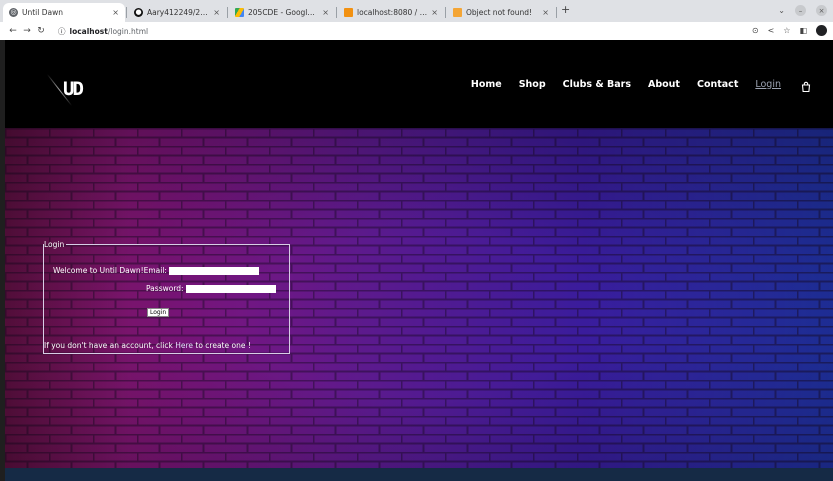 Image resolution: width=833 pixels, height=481 pixels. What do you see at coordinates (222, 345) in the screenshot?
I see `signup-suffix: to create one !` at bounding box center [222, 345].